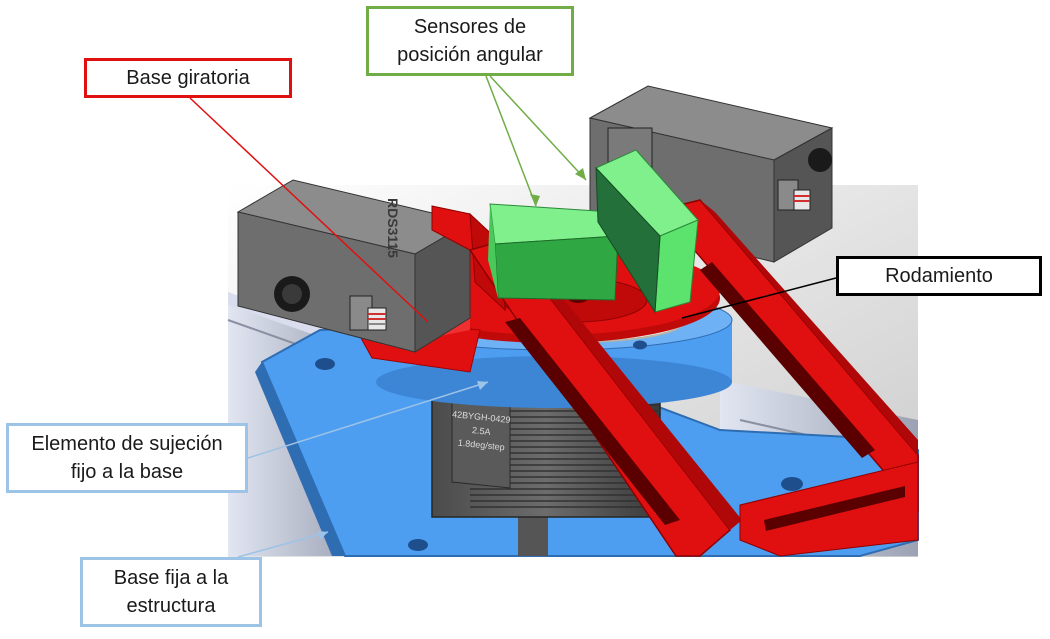 Image resolution: width=1050 pixels, height=639 pixels. Describe the element at coordinates (481, 431) in the screenshot. I see `motor-label-line2: 2.5A` at that location.